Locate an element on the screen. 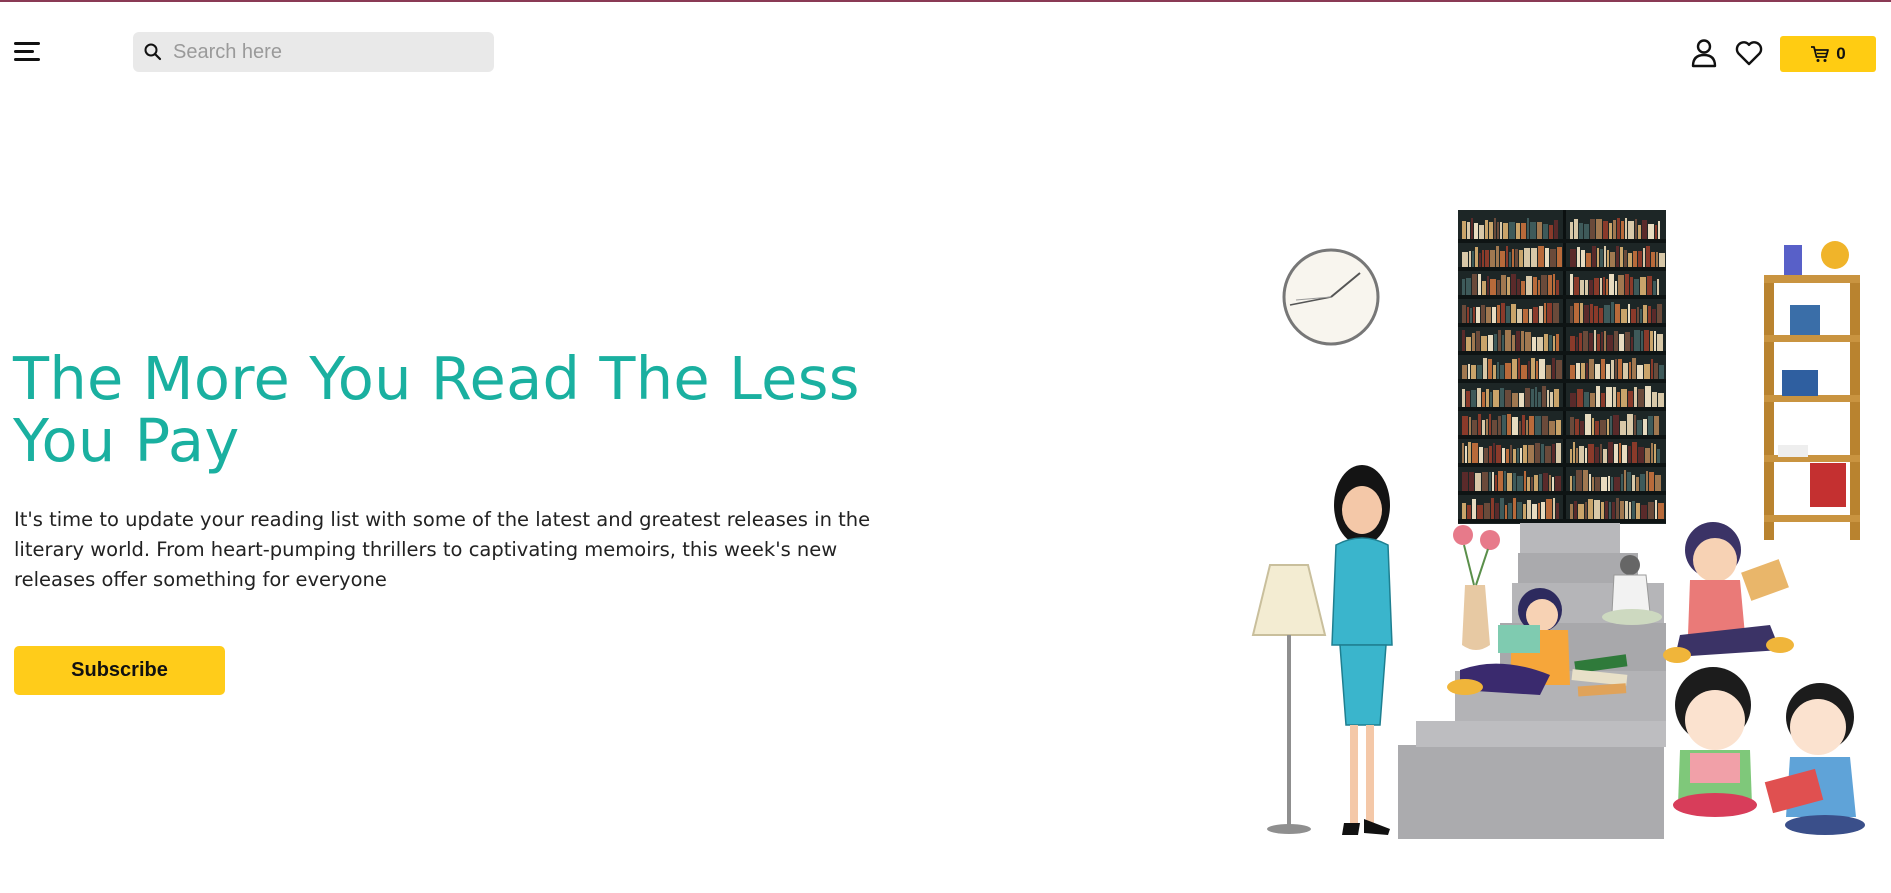 This screenshot has height=893, width=1891. heart-icon is located at coordinates (1749, 53).